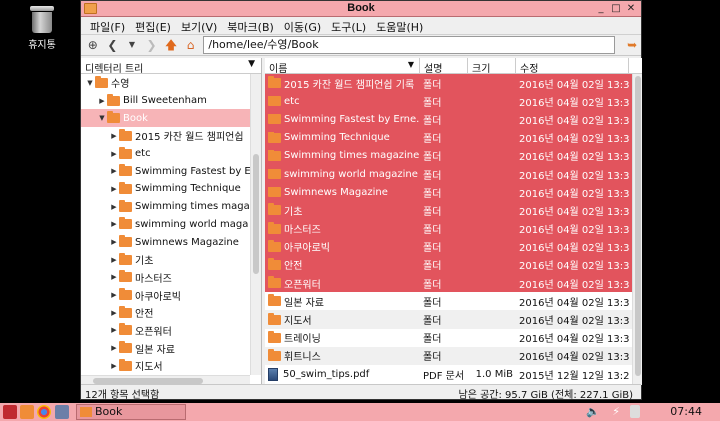  I want to click on column-size: 크기, so click(492, 66).